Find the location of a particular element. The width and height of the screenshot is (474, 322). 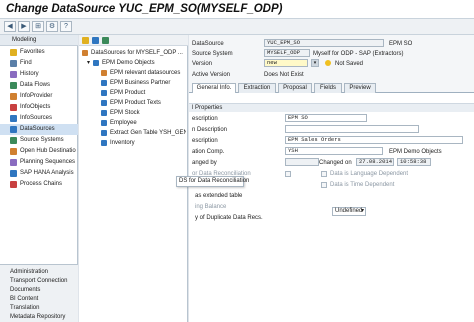

language-dependent-label: Data is Language Dependent is located at coordinates (369, 174).